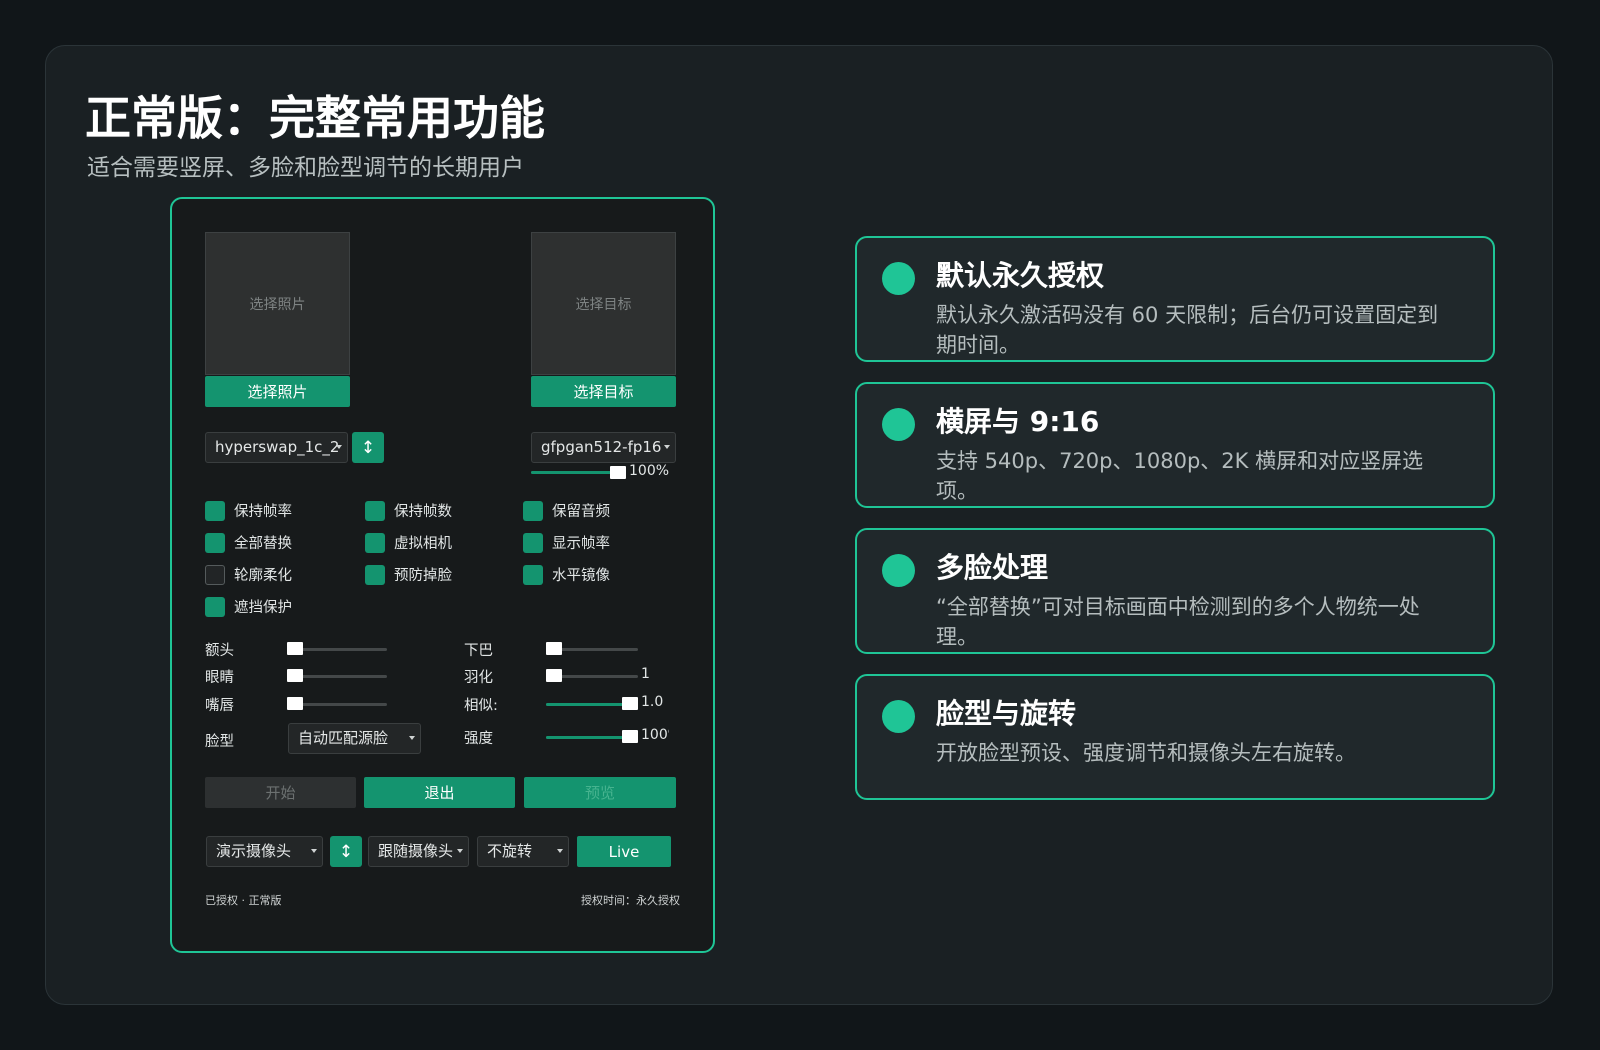 The width and height of the screenshot is (1600, 1050). I want to click on slider-label: 羽化, so click(478, 678).